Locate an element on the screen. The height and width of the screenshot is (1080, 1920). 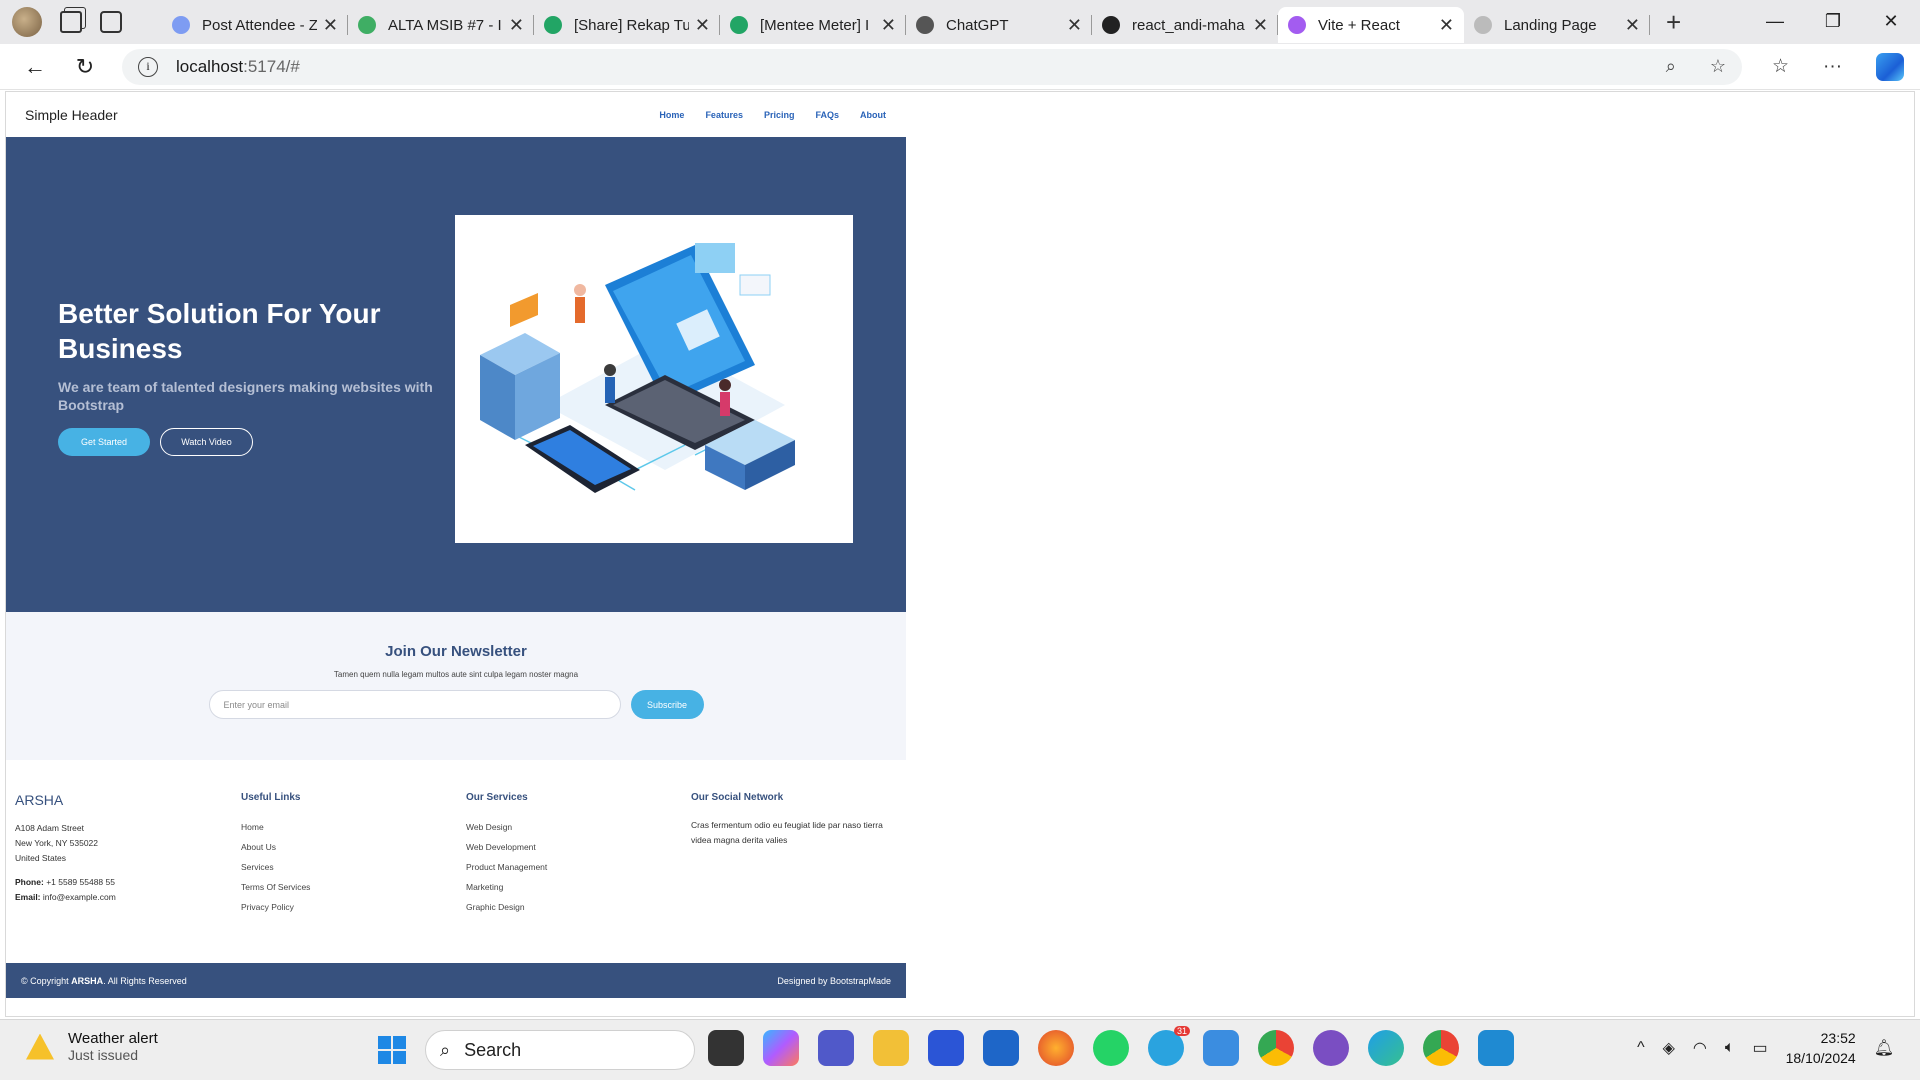
task-view-icon is located at coordinates (726, 1048).